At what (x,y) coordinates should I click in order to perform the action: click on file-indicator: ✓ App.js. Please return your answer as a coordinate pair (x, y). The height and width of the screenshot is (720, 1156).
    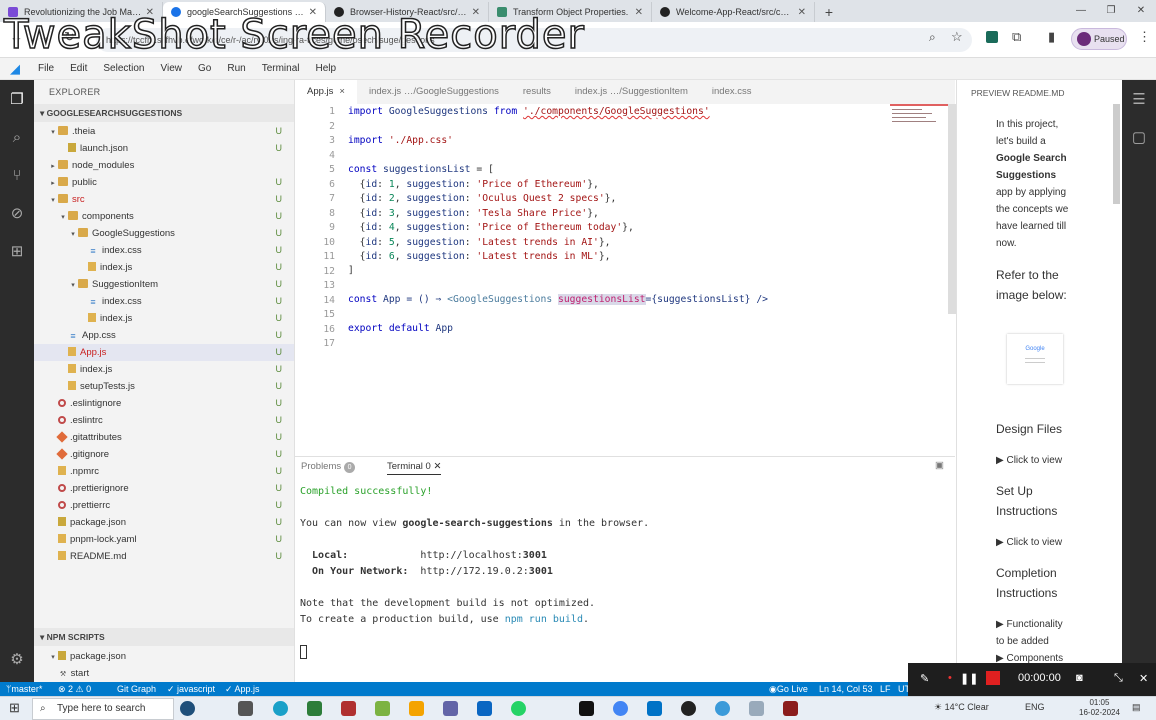
    Looking at the image, I should click on (242, 689).